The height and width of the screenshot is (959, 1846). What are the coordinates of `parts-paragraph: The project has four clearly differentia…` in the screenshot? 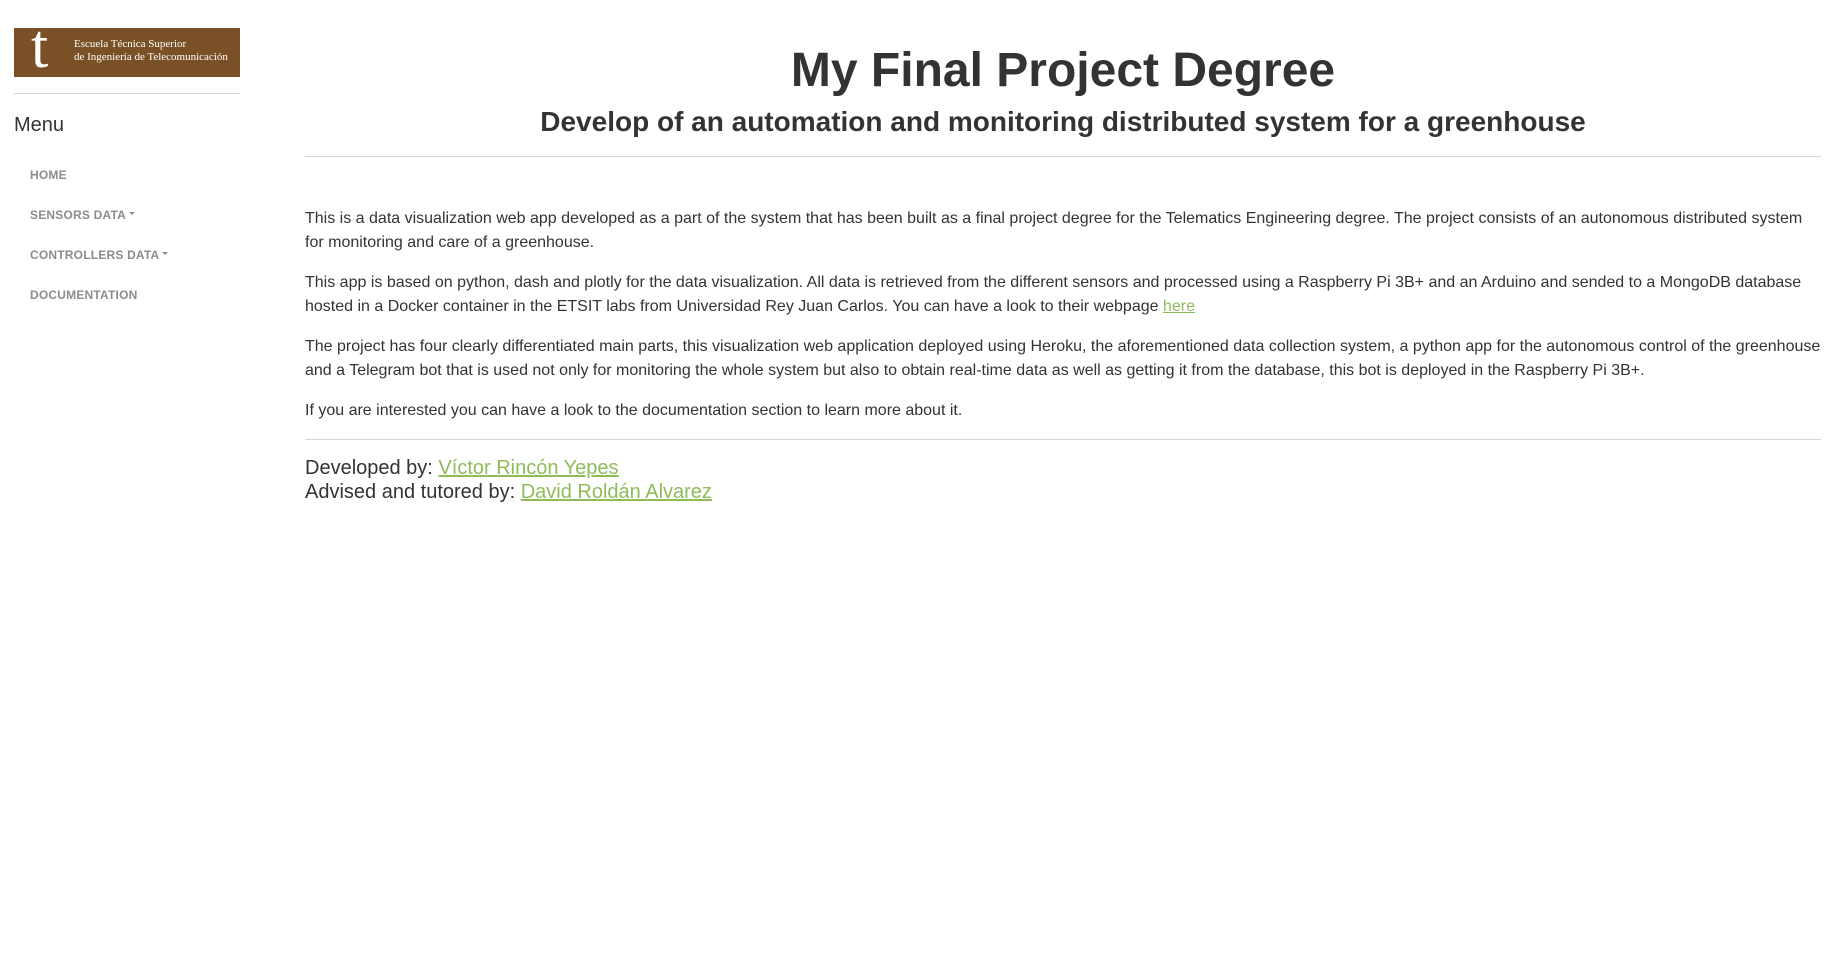 It's located at (1063, 358).